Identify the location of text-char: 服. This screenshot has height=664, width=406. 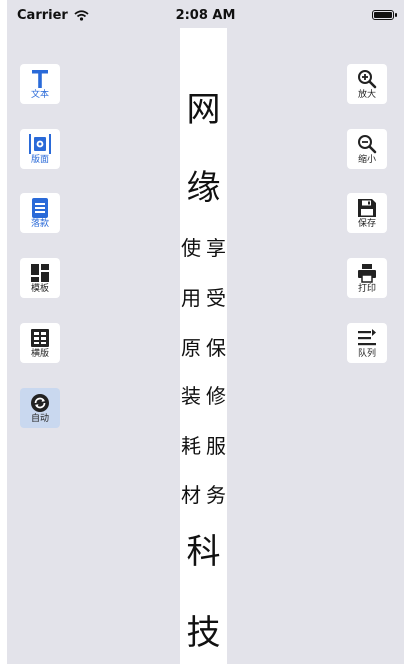
(216, 446).